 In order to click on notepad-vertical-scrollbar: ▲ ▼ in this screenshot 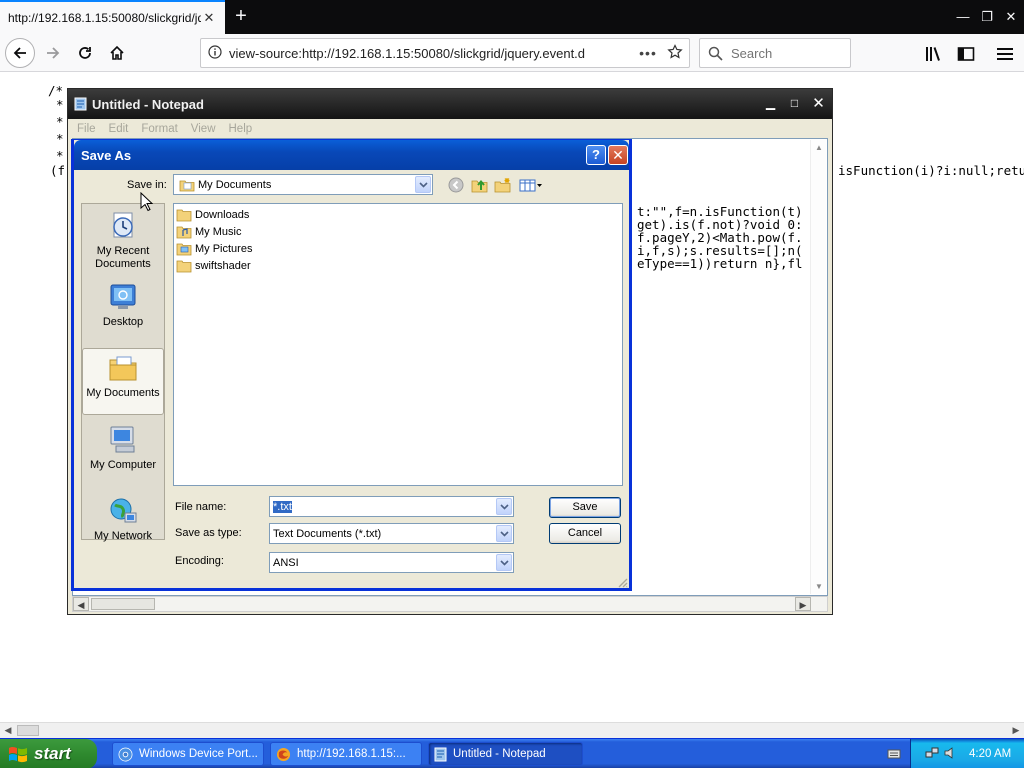, I will do `click(818, 367)`.